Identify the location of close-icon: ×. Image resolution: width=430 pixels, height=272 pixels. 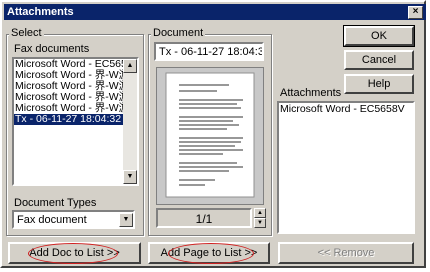
(415, 12).